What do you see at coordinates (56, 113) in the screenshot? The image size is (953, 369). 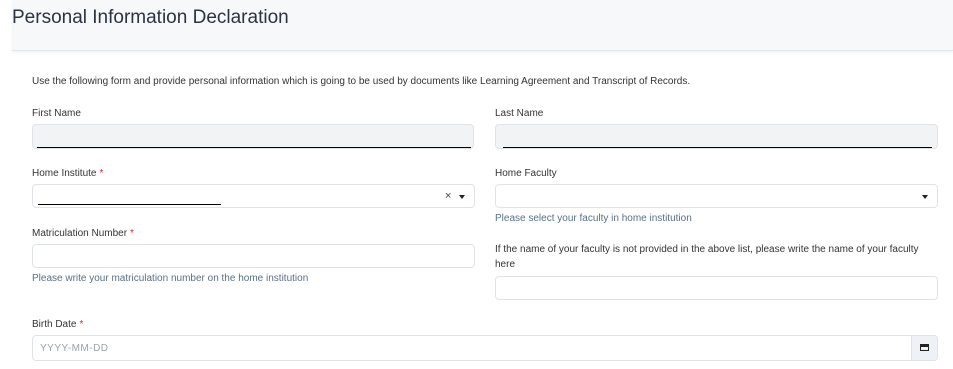 I see `first-name-label: First Name` at bounding box center [56, 113].